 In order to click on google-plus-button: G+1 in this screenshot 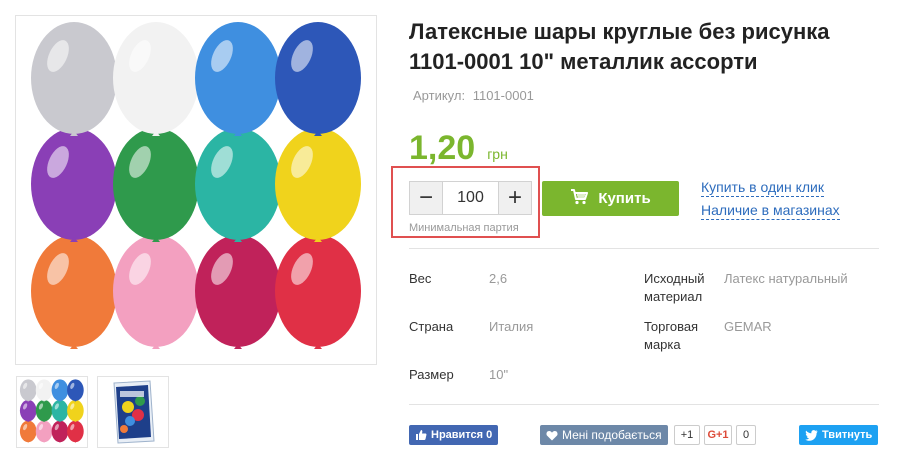, I will do `click(718, 435)`.